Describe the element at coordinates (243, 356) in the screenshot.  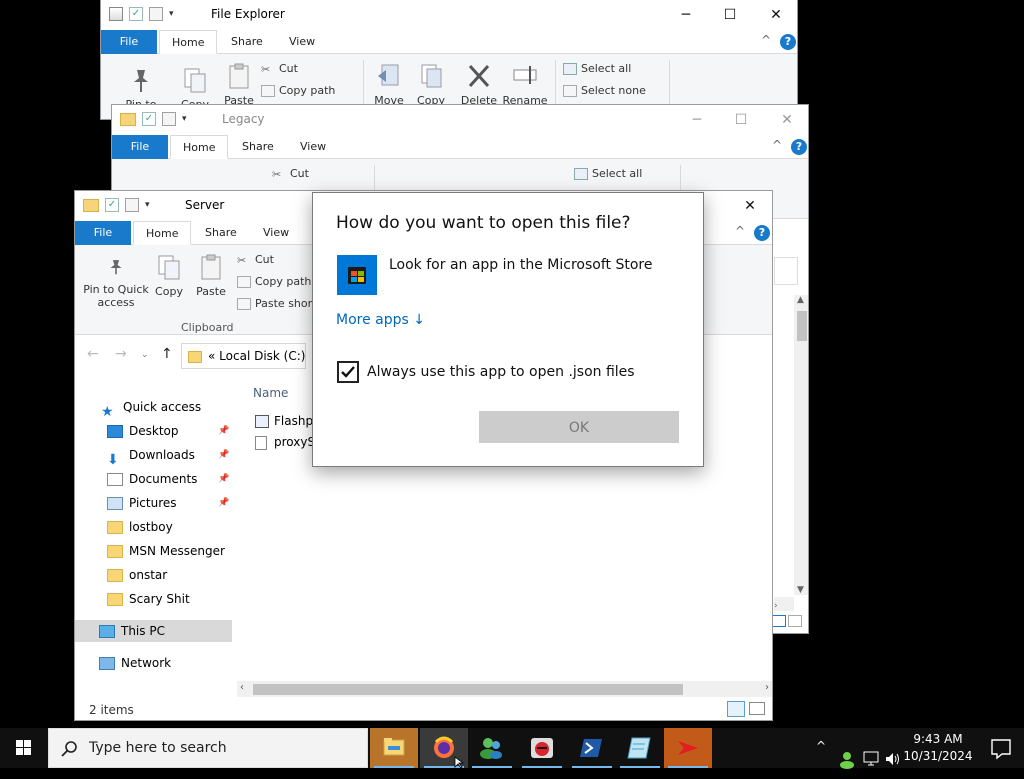
I see `address-bar: « Local Disk (C:)` at that location.